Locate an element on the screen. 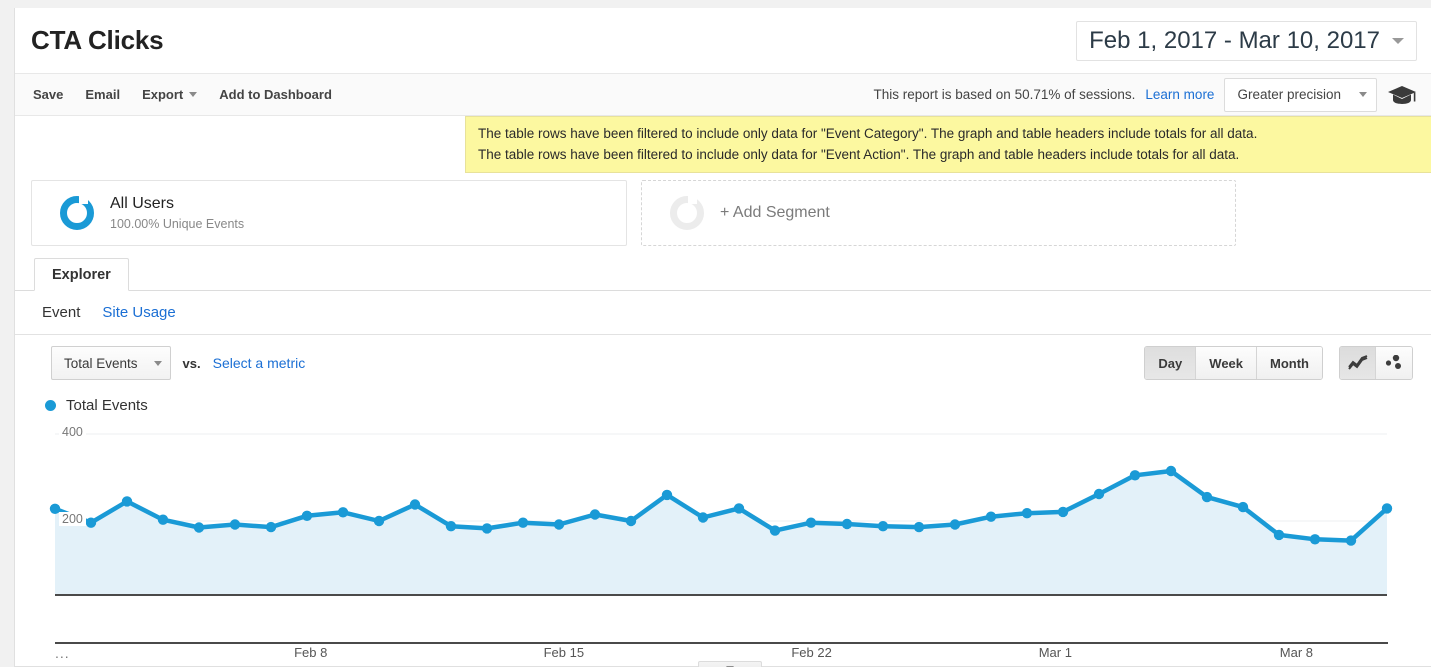 The width and height of the screenshot is (1431, 667). legend-series-label: Total Events is located at coordinates (107, 405).